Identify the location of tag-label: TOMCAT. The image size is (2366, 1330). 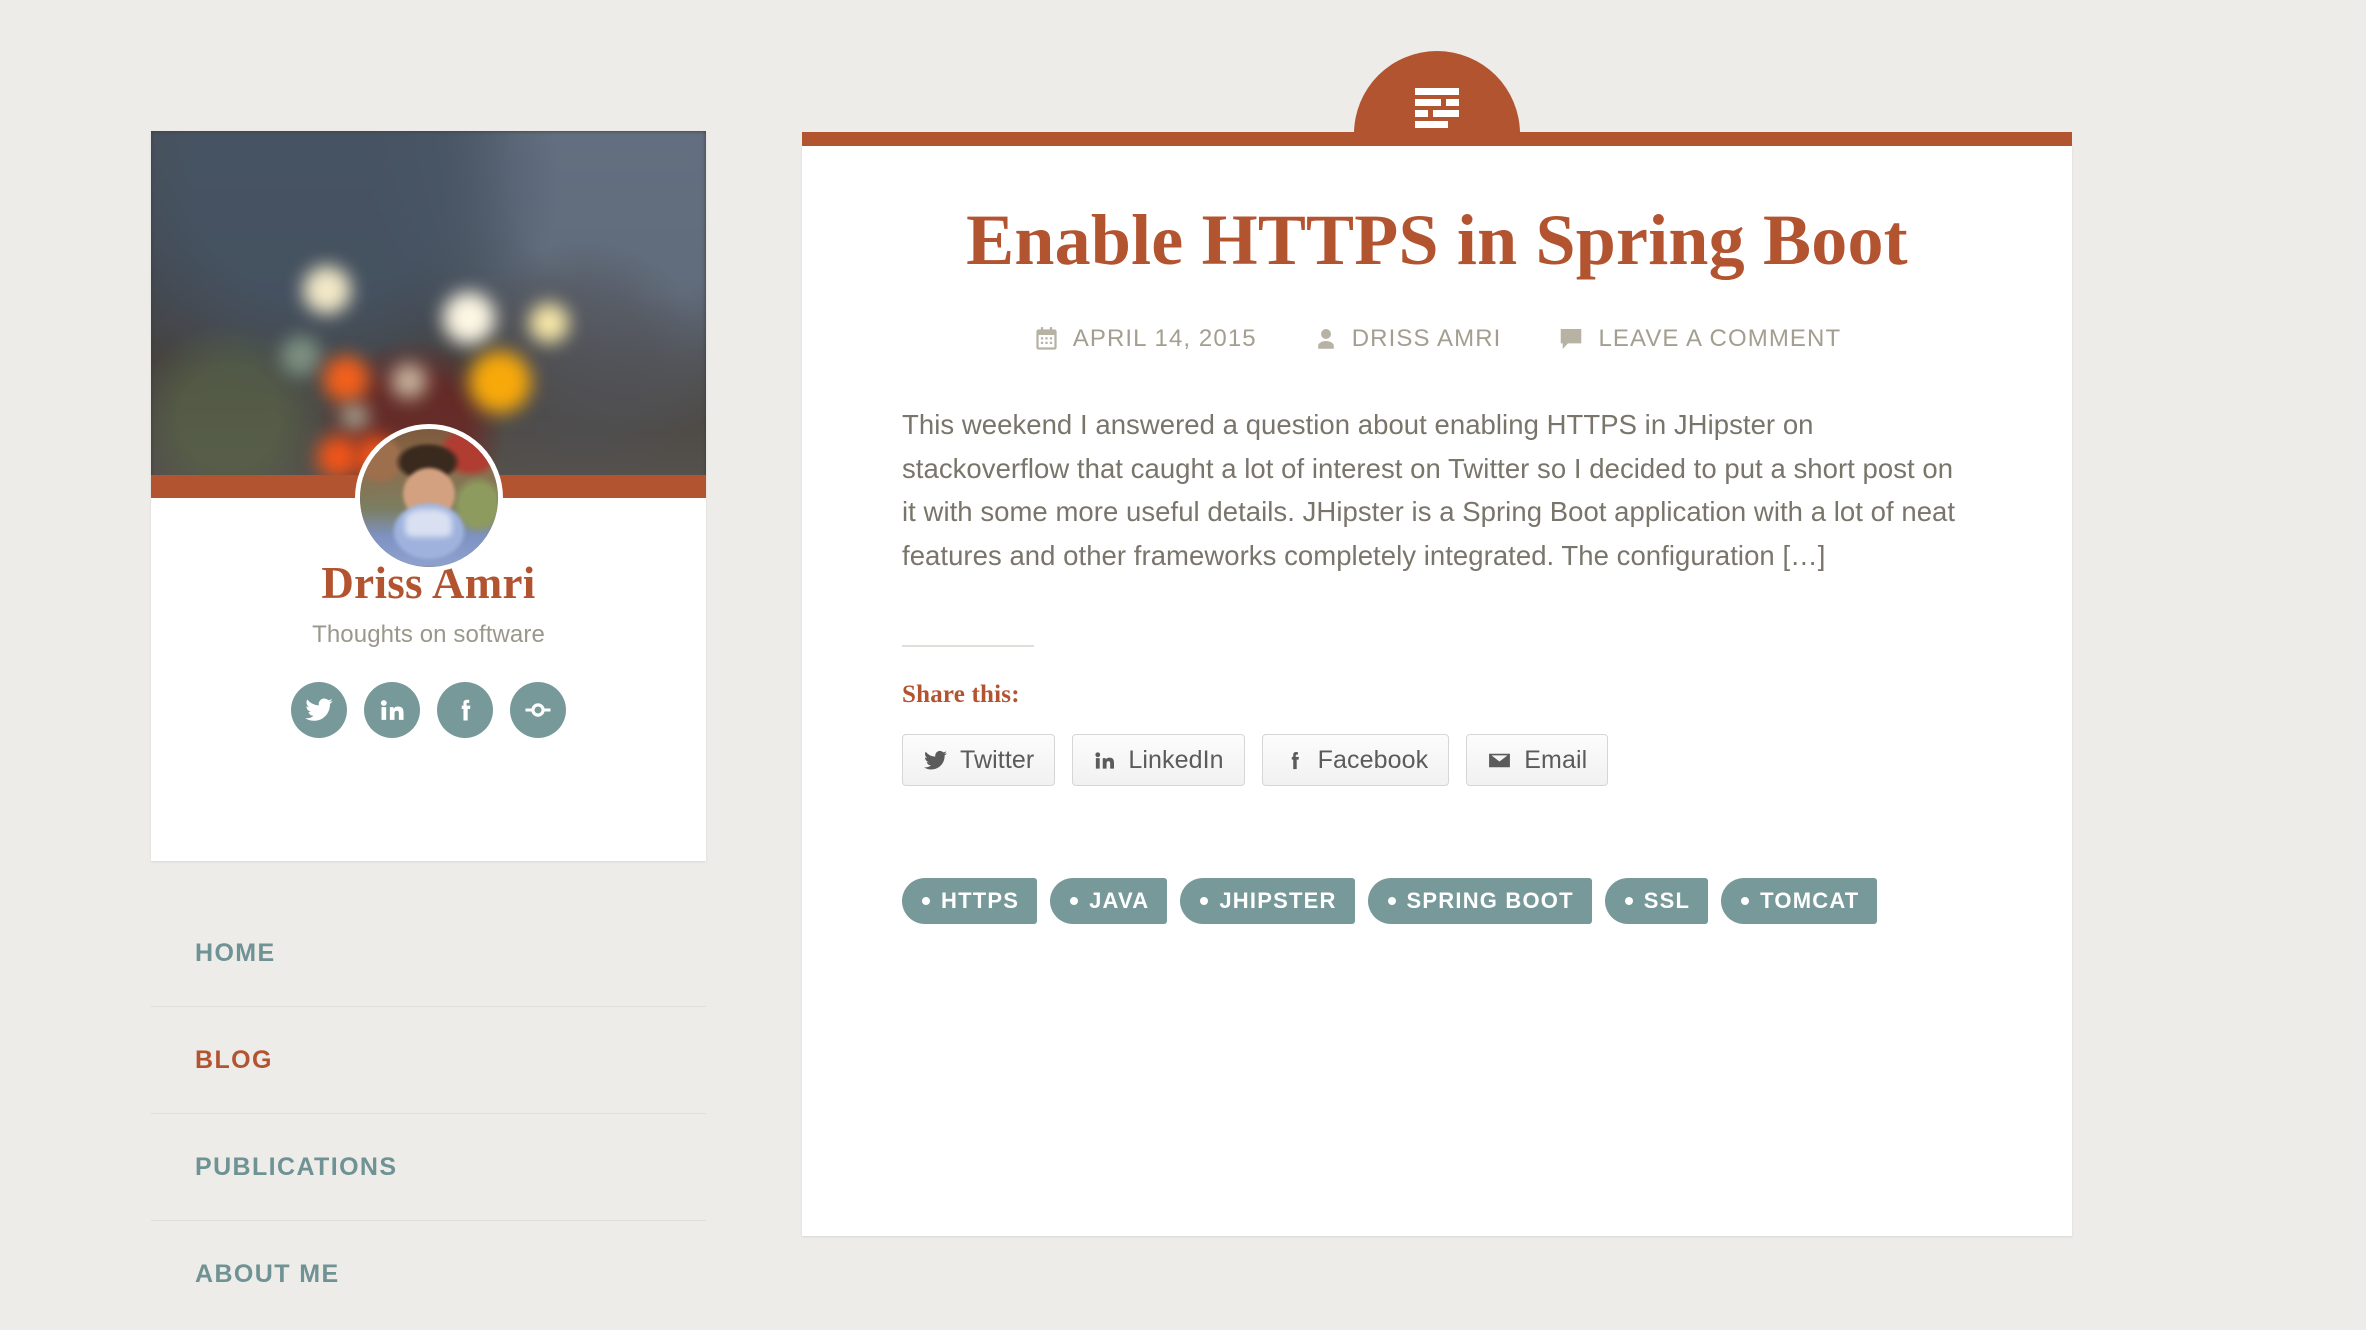
(1810, 901).